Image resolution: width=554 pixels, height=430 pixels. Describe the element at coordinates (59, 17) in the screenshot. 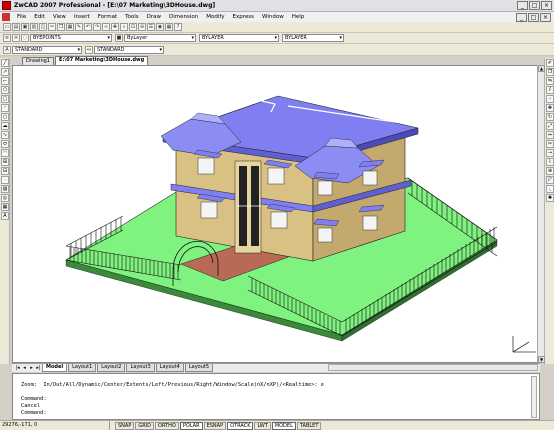

I see `menu-view: View` at that location.